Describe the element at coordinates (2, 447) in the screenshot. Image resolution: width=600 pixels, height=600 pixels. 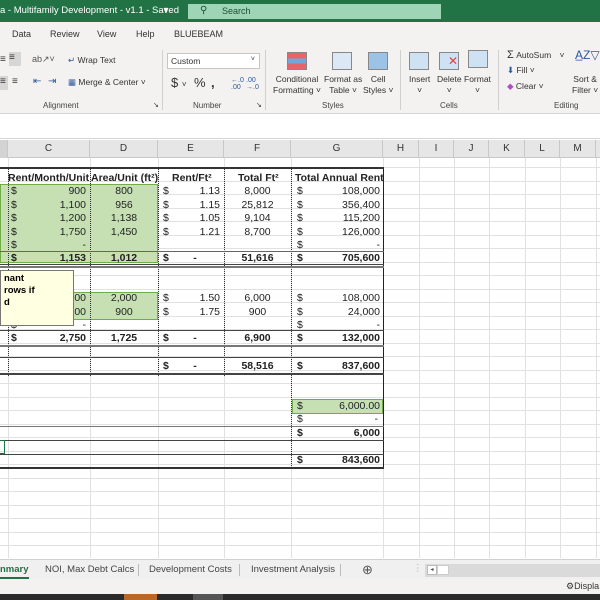
I see `selected-cell` at that location.